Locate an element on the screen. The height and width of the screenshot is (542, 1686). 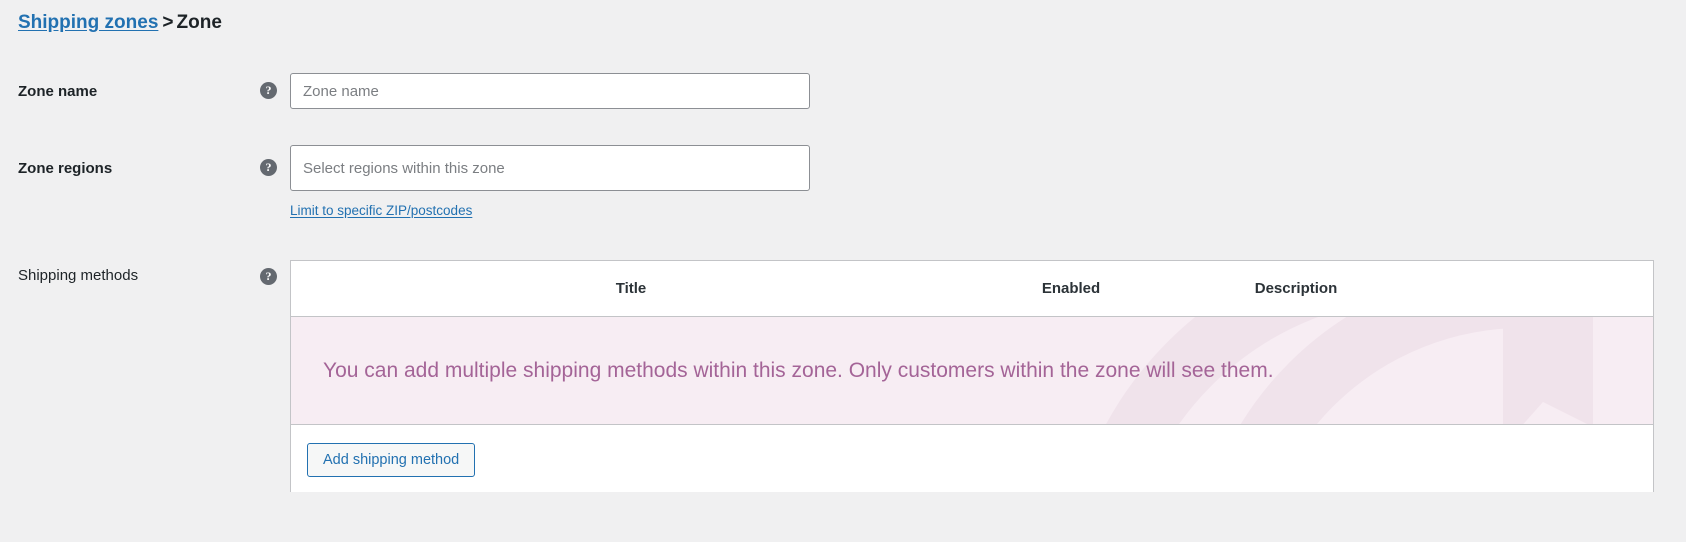
zone-regions-placeholder: Select regions within this zone is located at coordinates (404, 168).